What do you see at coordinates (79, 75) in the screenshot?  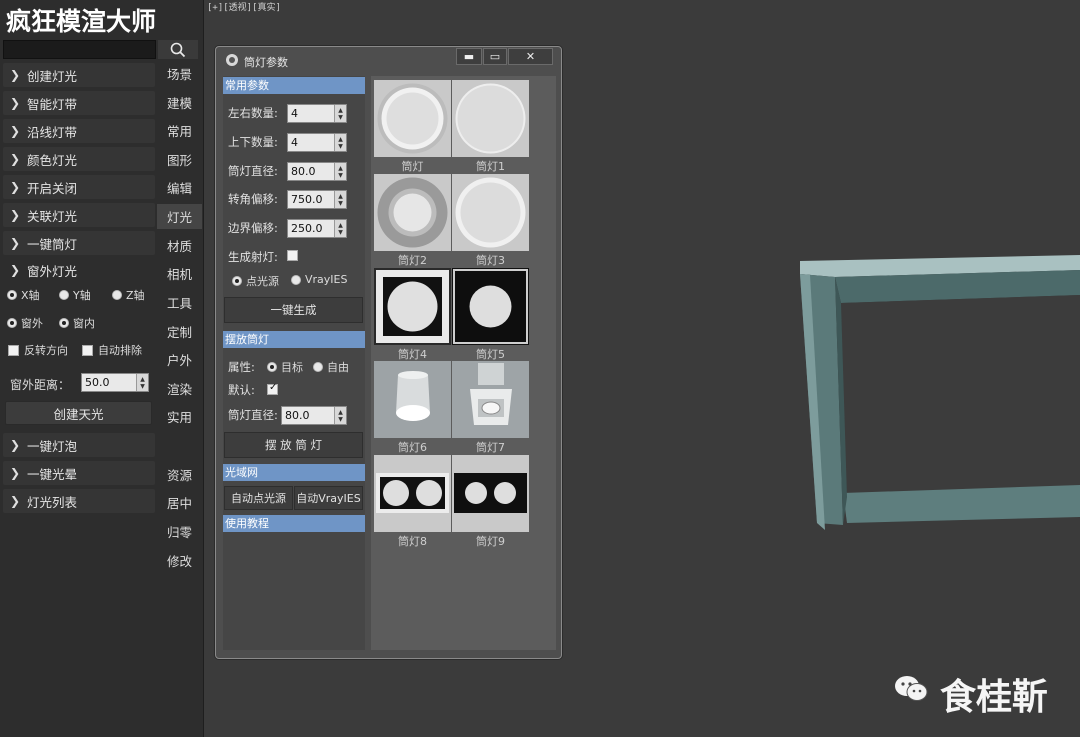 I see `accordion-create-light: ❯ 创建灯光` at bounding box center [79, 75].